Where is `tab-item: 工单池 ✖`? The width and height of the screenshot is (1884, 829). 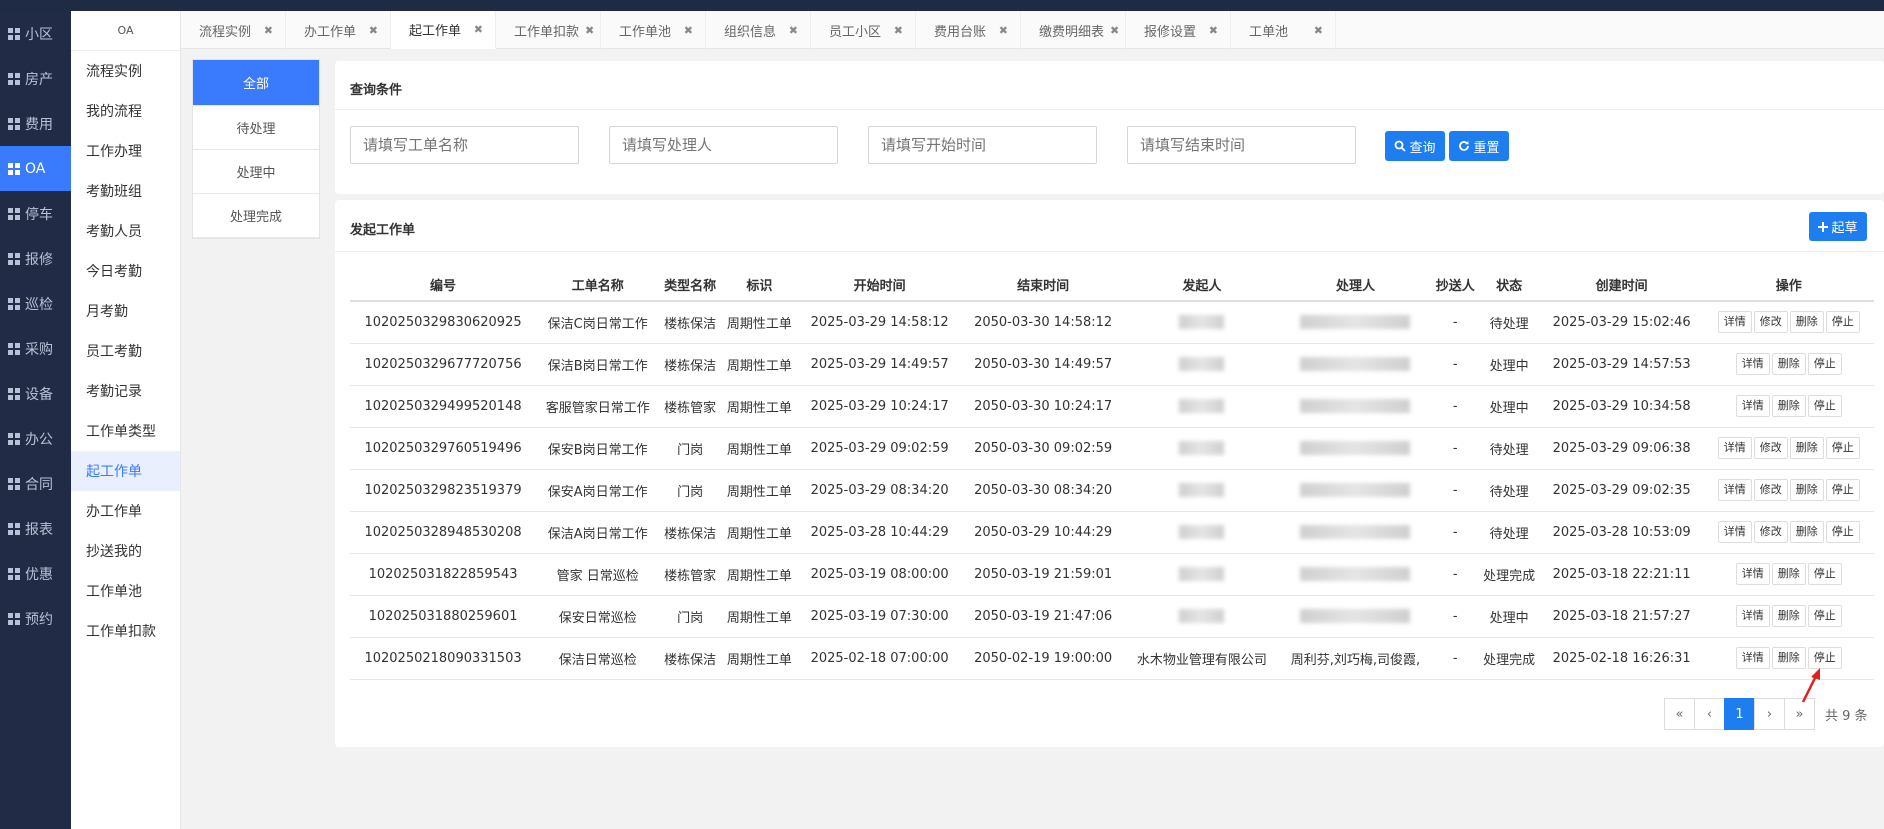 tab-item: 工单池 ✖ is located at coordinates (1283, 30).